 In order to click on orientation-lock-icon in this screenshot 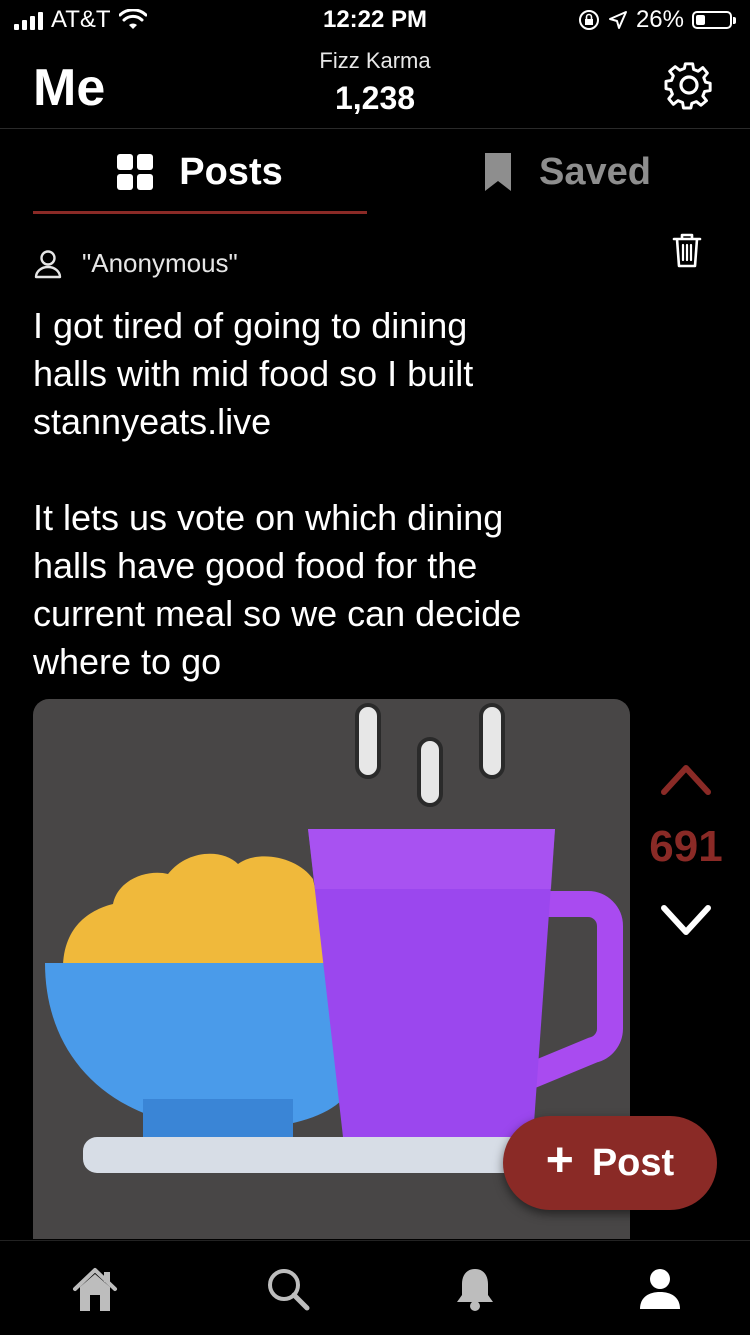, I will do `click(588, 20)`.